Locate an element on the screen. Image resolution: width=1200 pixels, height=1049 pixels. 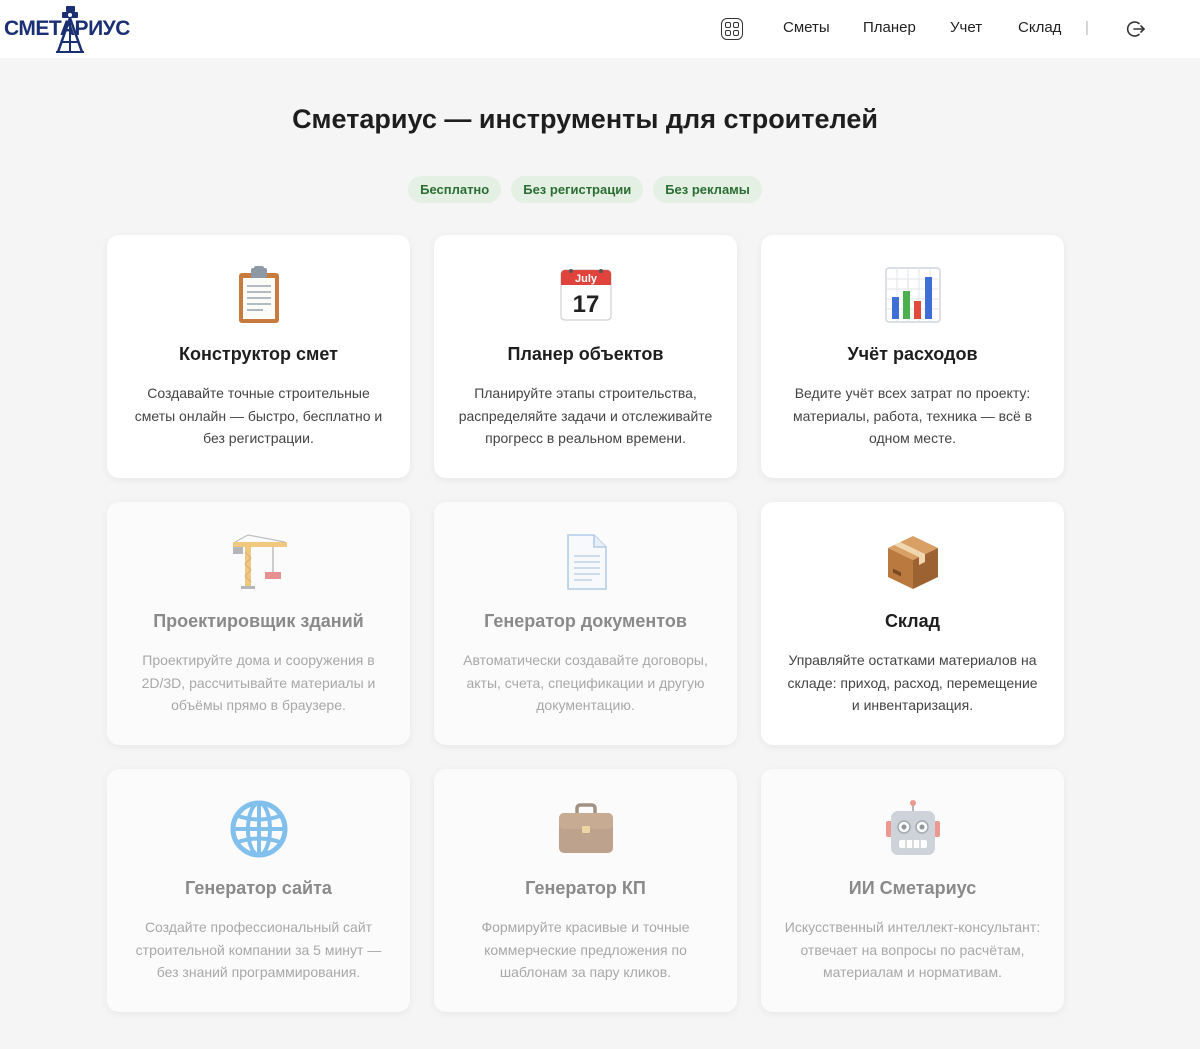
clipboard-icon is located at coordinates (258, 294).